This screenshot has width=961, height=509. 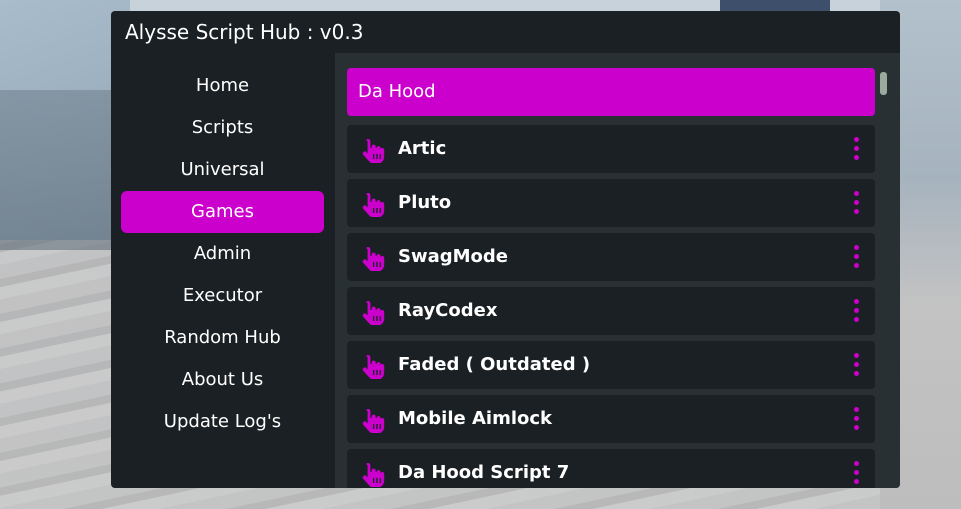 I want to click on script-row-raycodex: RayCodex, so click(x=611, y=311).